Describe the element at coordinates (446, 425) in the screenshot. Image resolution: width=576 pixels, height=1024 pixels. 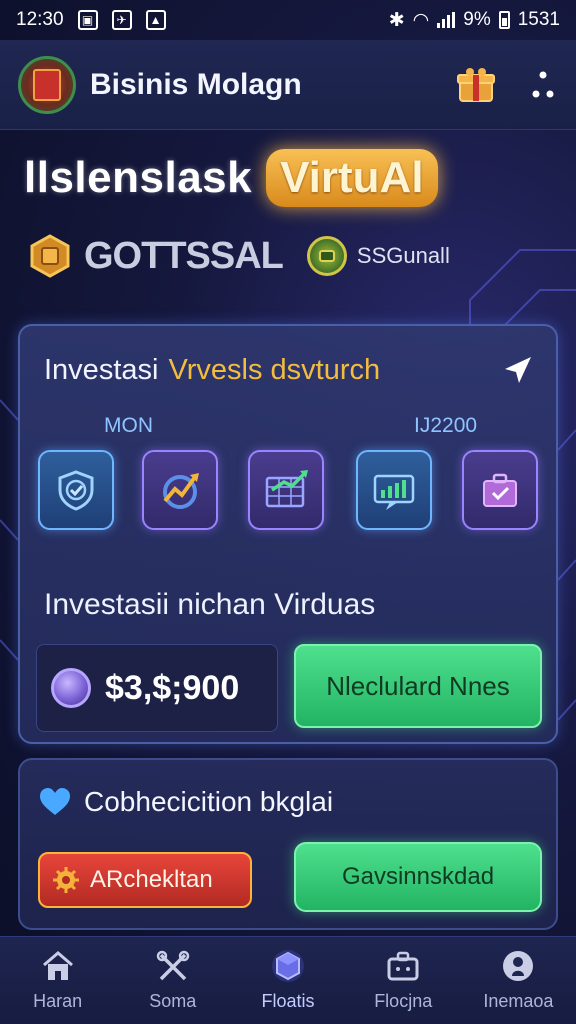
I see `label-right: IJ2200` at that location.